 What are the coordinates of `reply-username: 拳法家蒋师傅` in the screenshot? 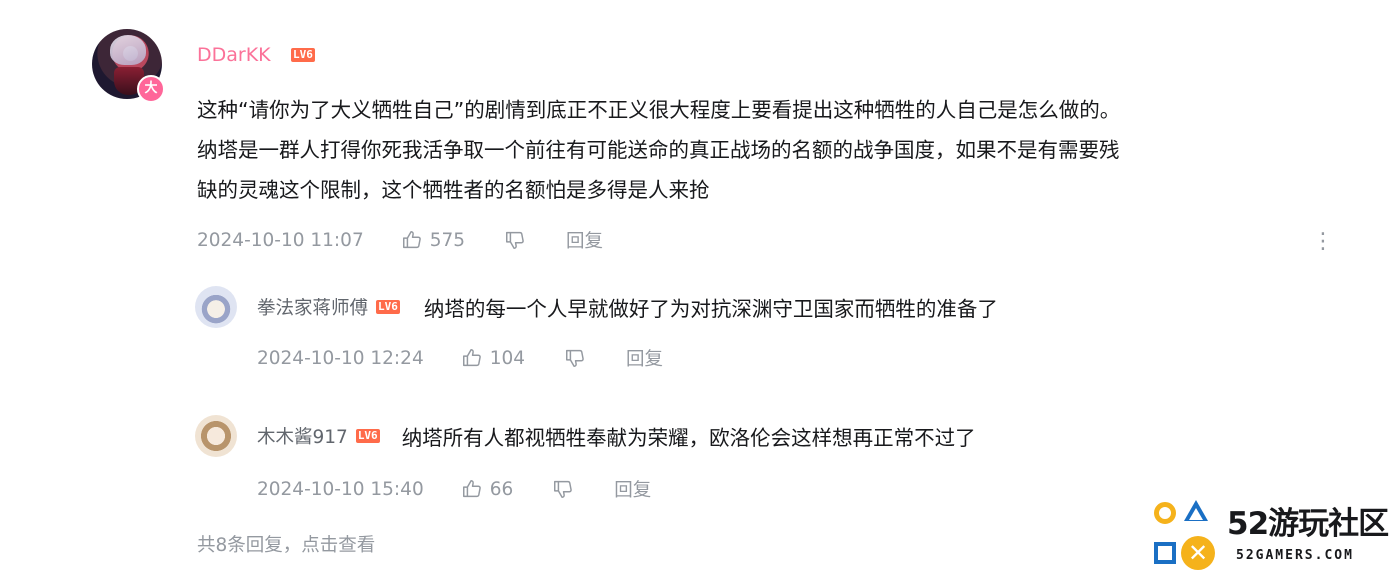 It's located at (312, 307).